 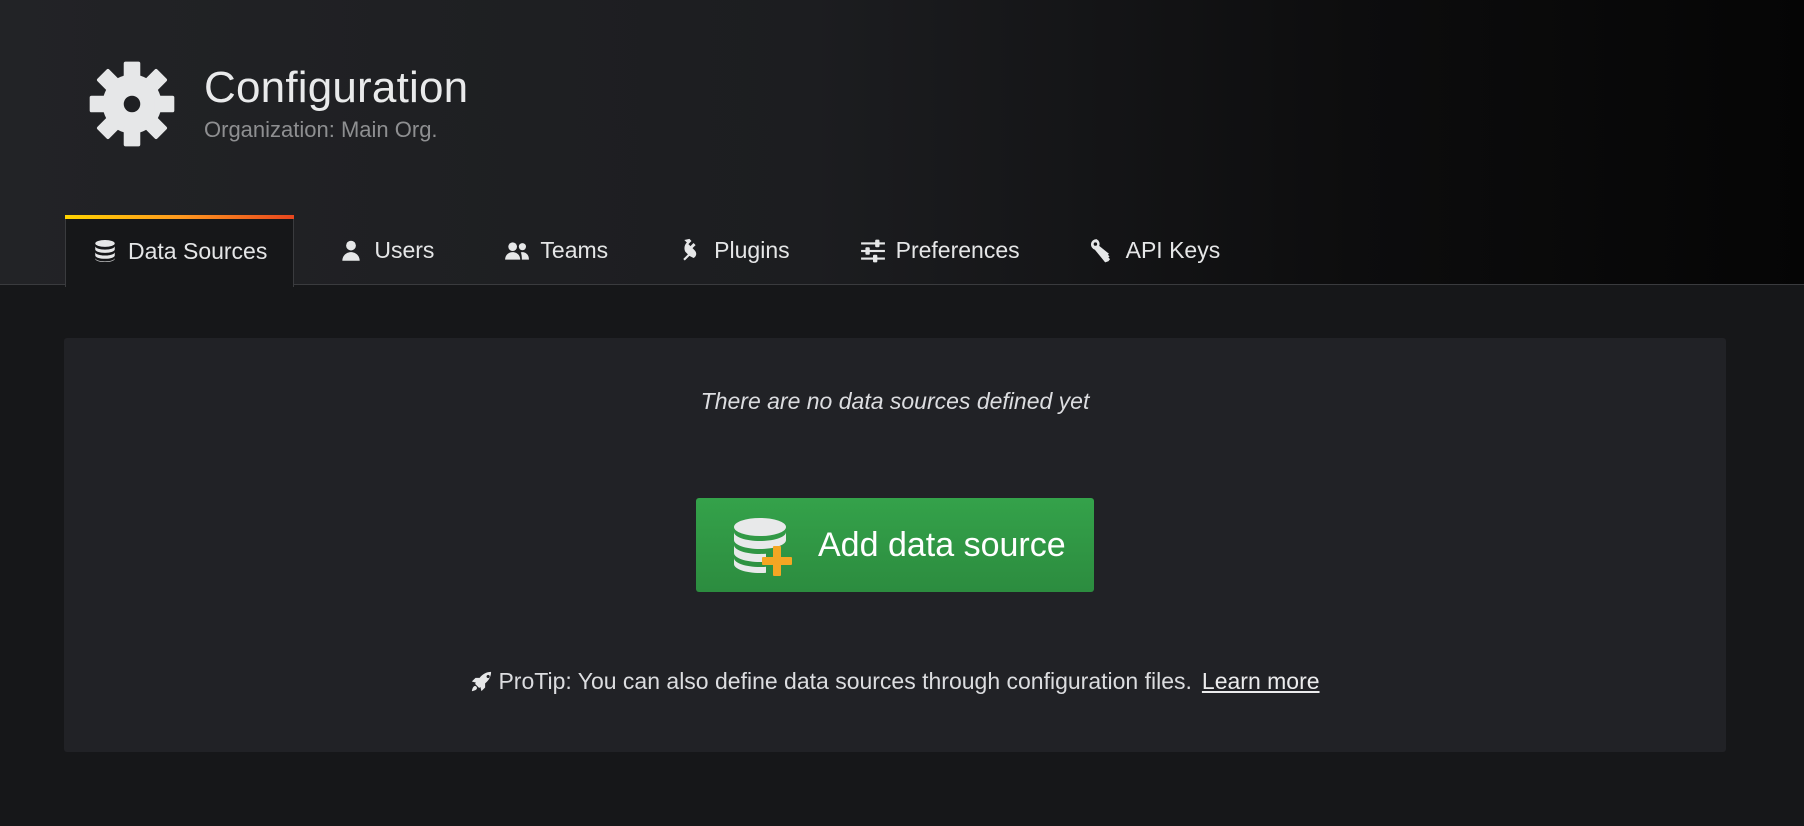 What do you see at coordinates (132, 104) in the screenshot?
I see `gear-icon` at bounding box center [132, 104].